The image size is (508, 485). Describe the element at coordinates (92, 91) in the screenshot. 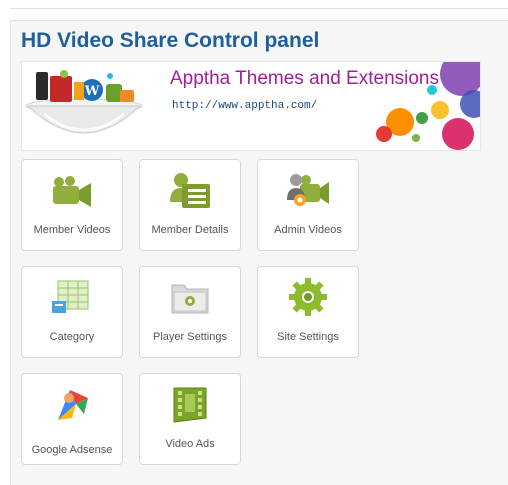

I see `svg-text: W` at that location.